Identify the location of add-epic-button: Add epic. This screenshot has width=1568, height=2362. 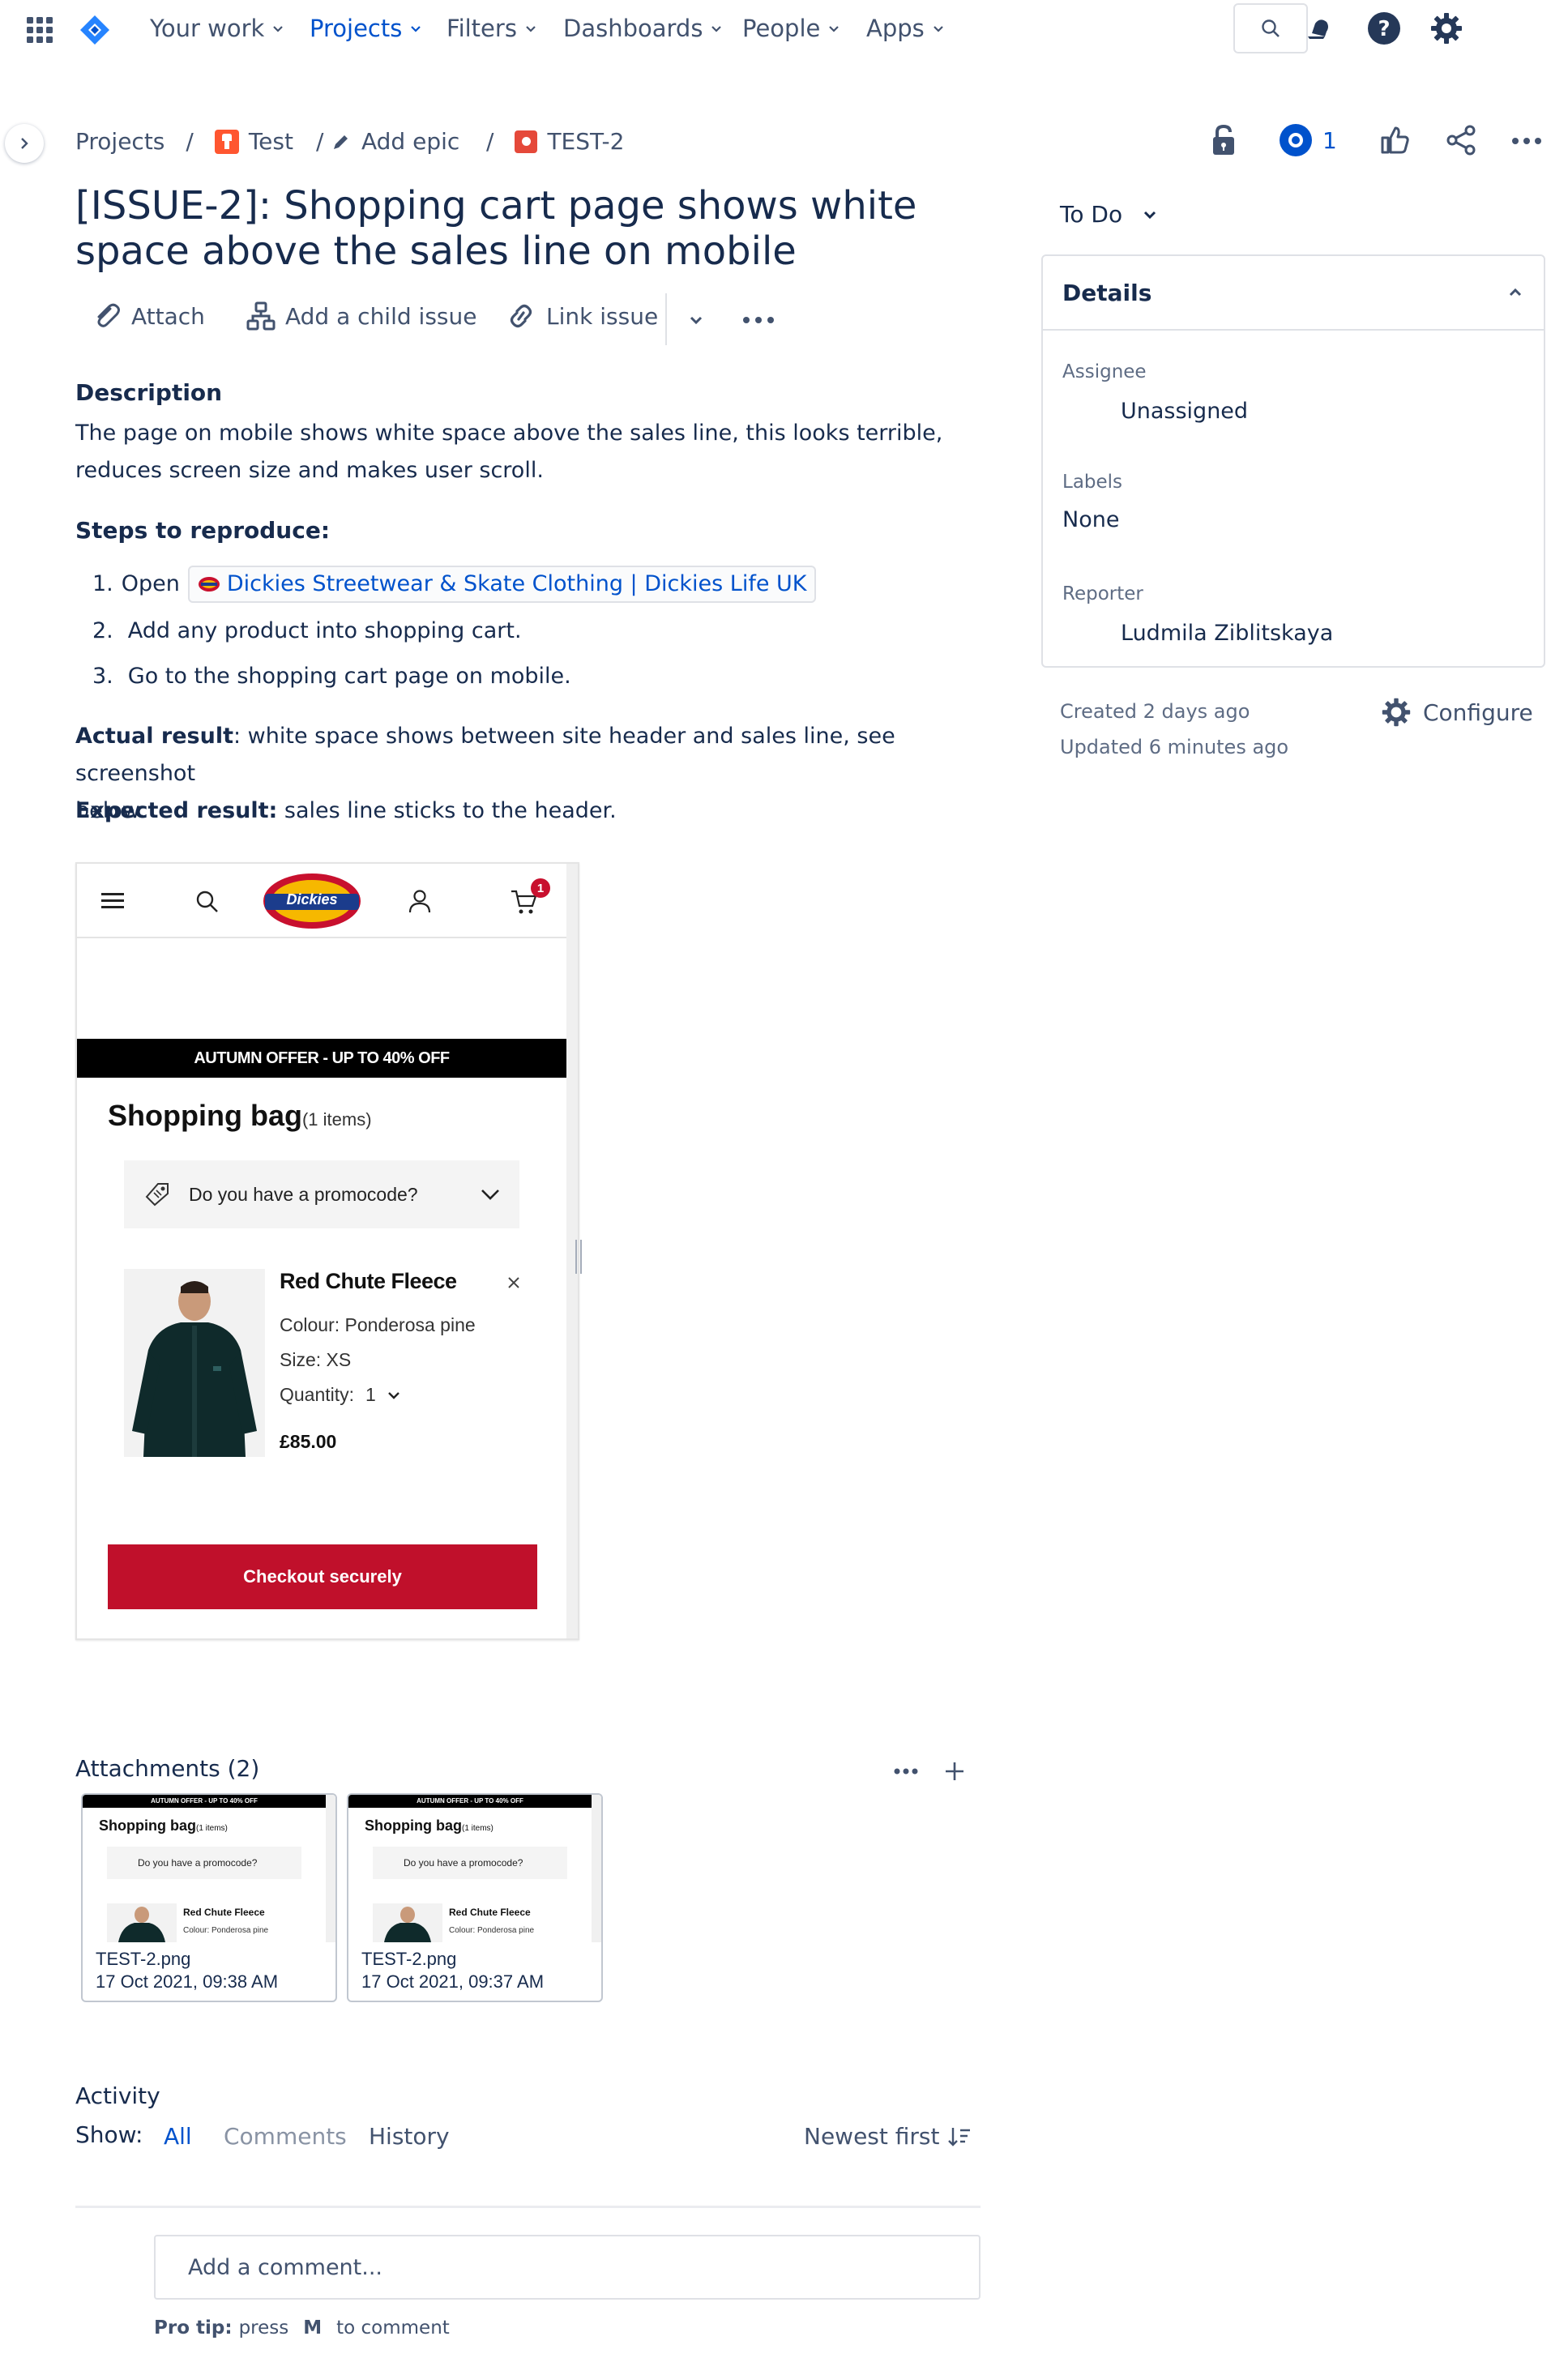
(395, 141).